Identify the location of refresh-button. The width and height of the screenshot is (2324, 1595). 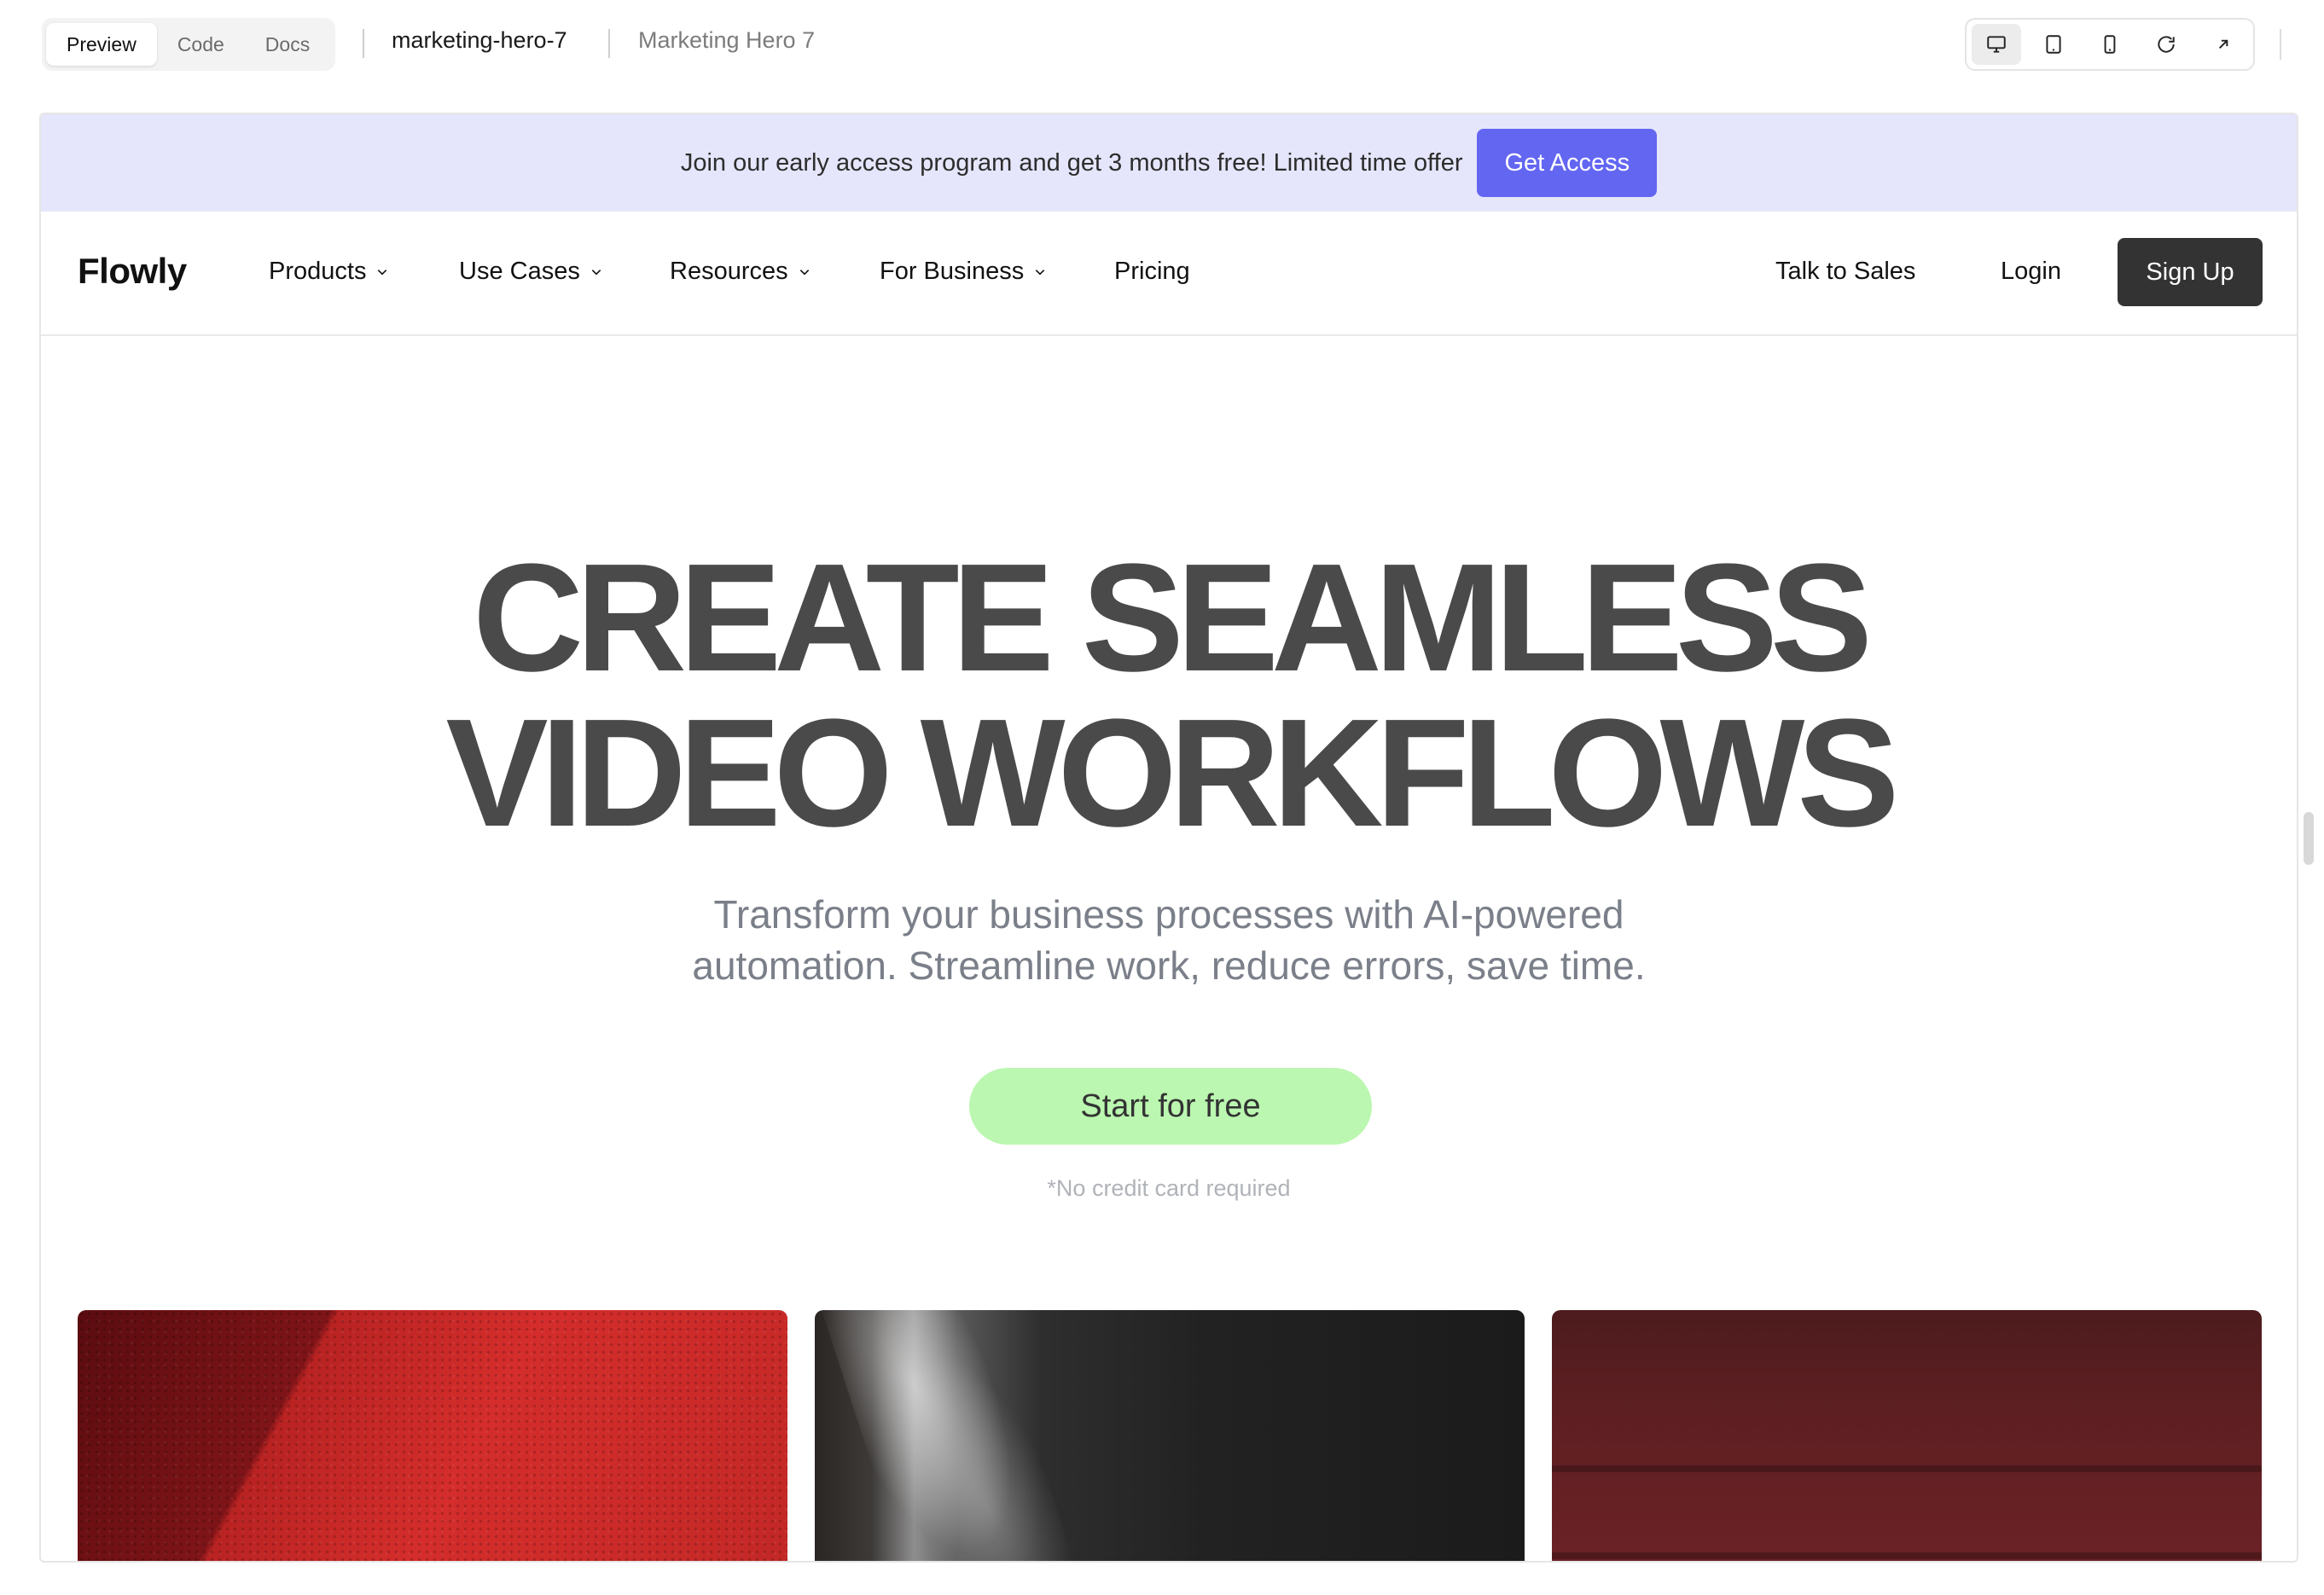
(2166, 44).